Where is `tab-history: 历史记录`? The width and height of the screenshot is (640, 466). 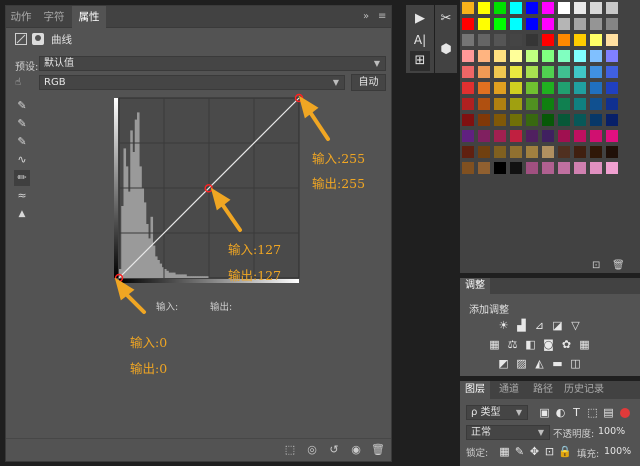 tab-history: 历史记录 is located at coordinates (584, 390).